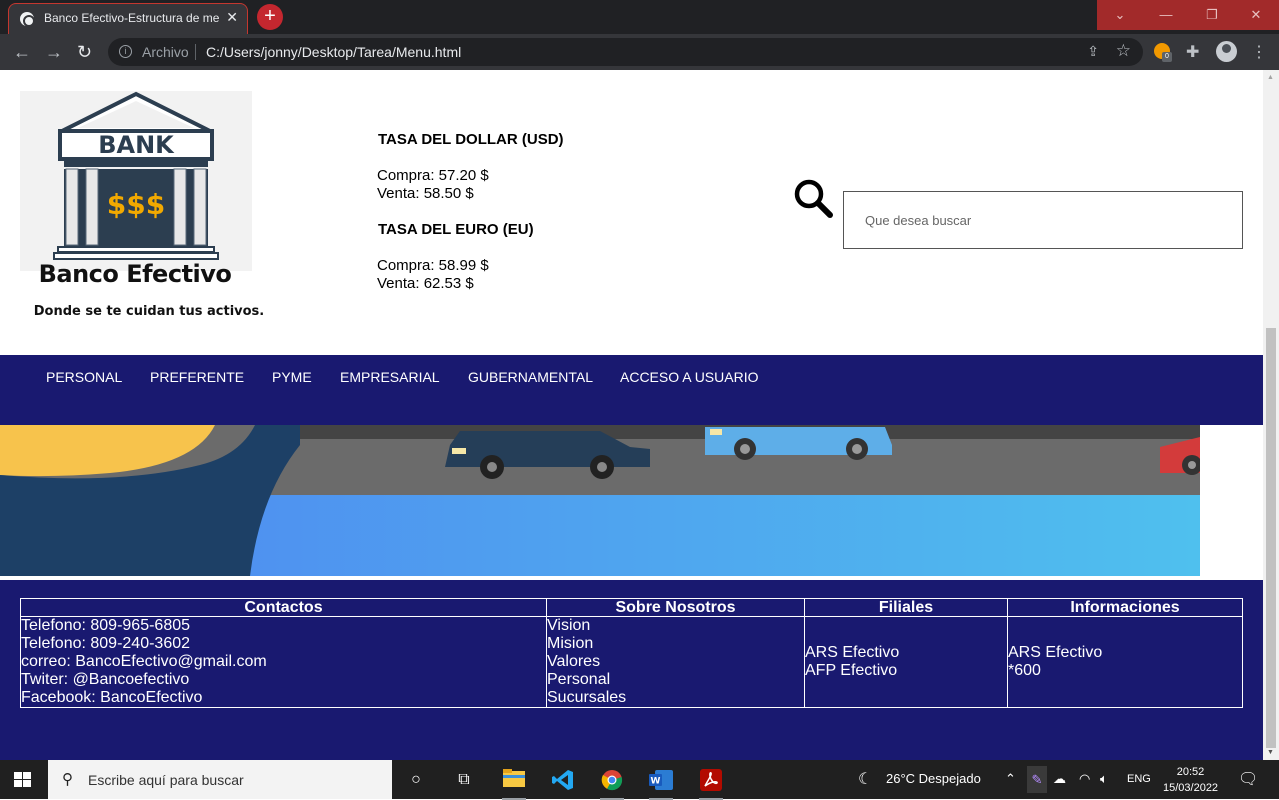  Describe the element at coordinates (1084, 779) in the screenshot. I see `wifi-icon: ◠` at that location.